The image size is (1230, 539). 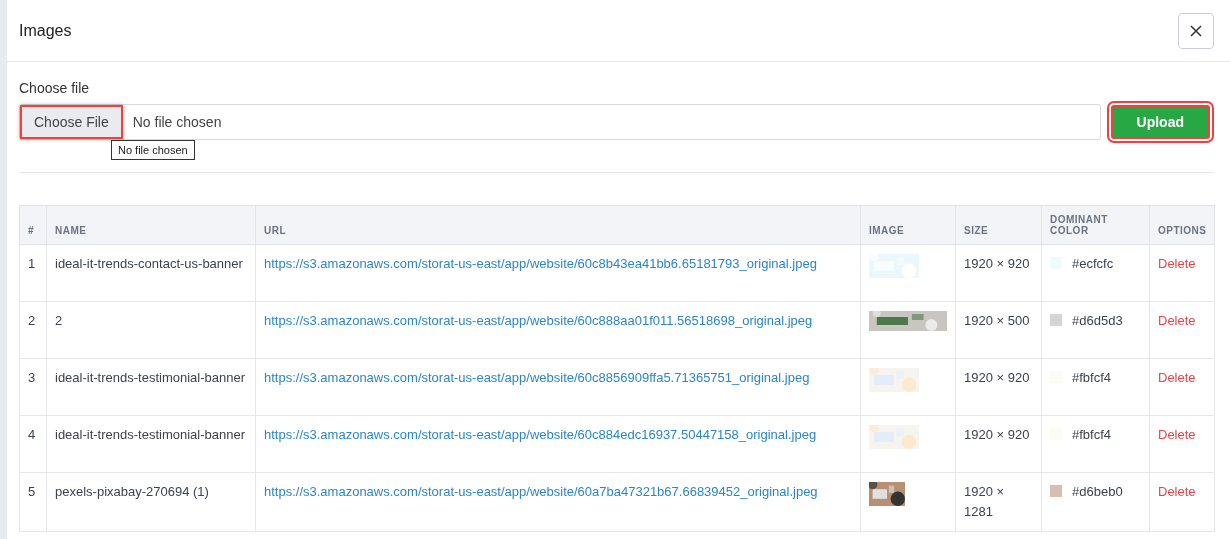 I want to click on tooltip: No file chosen, so click(x=153, y=150).